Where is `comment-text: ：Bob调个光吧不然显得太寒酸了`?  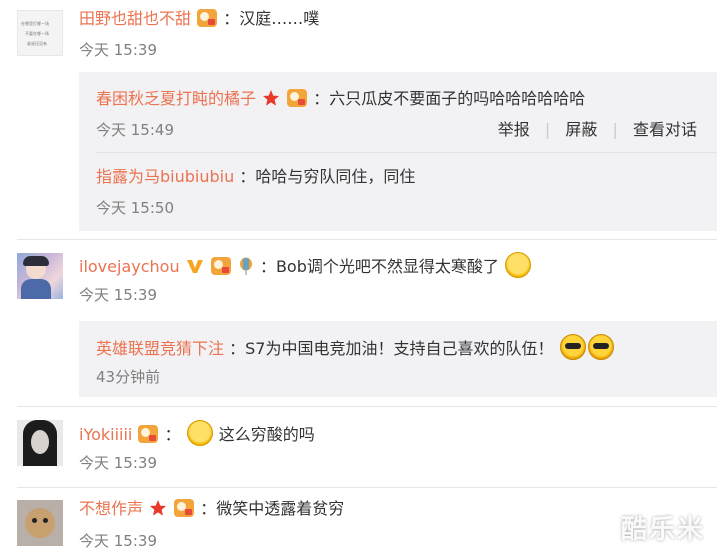 comment-text: ：Bob调个光吧不然显得太寒酸了 is located at coordinates (379, 266).